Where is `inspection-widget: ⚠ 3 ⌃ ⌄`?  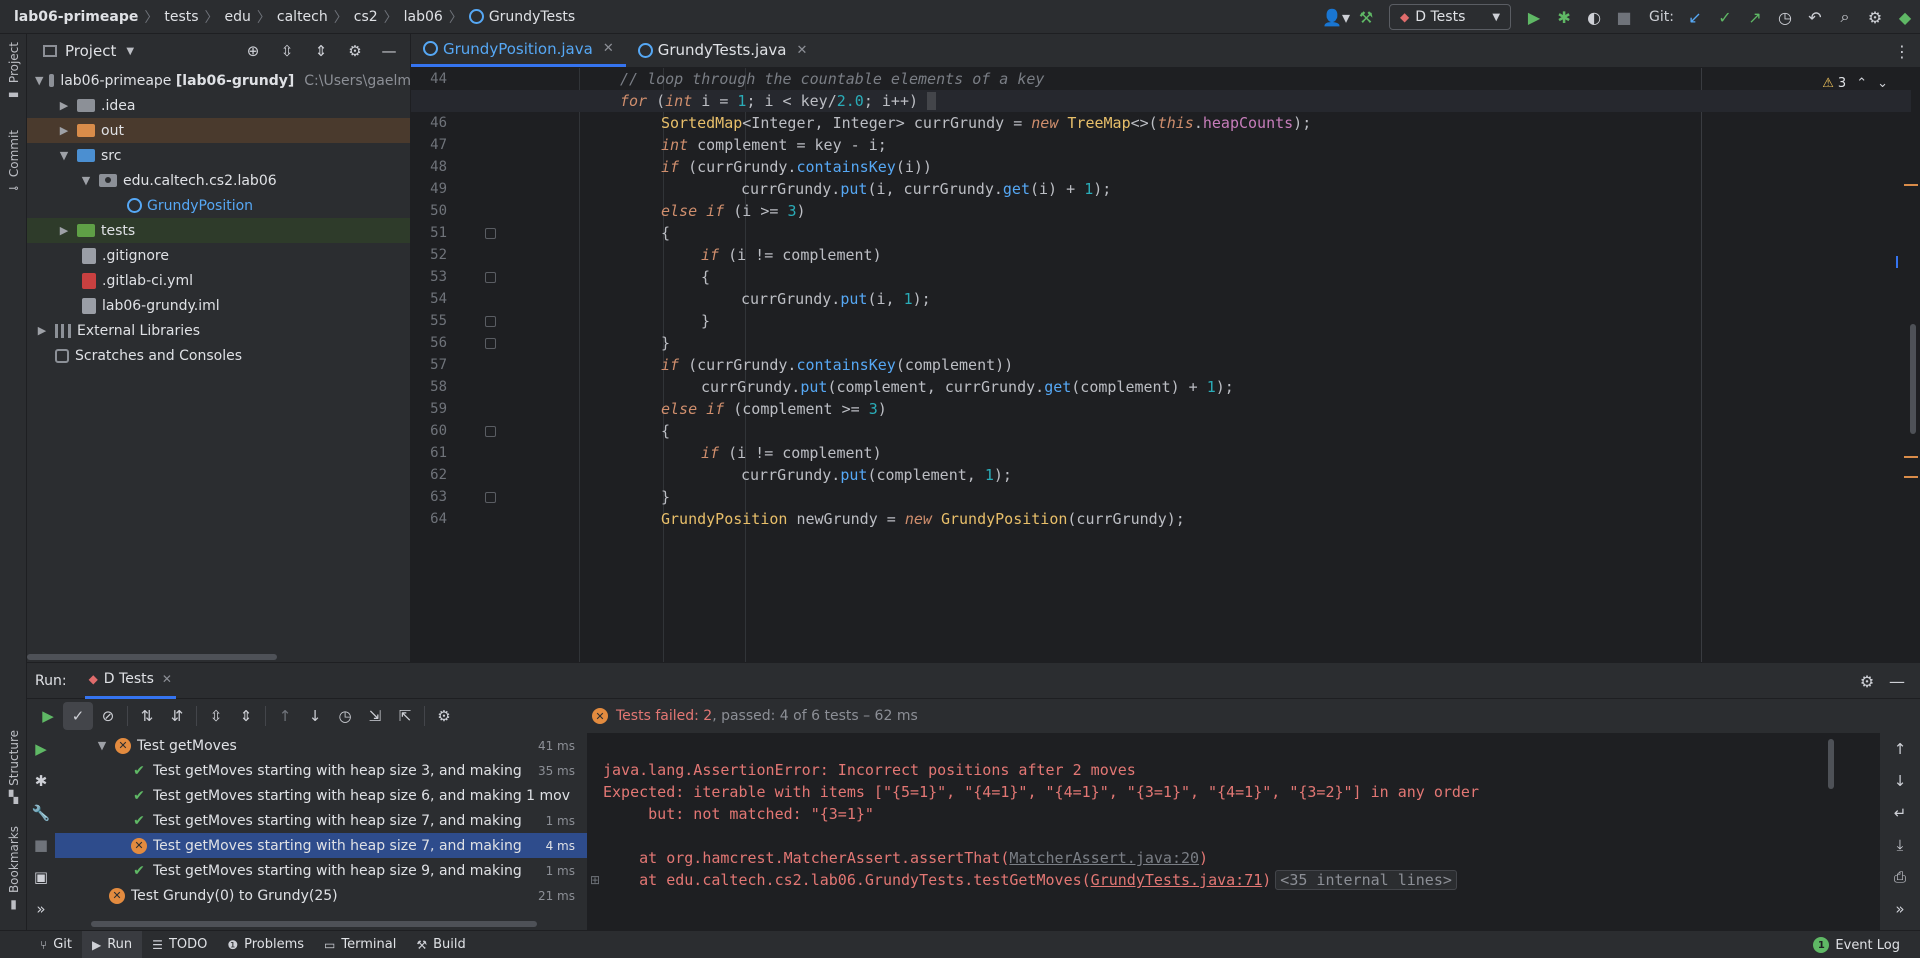
inspection-widget: ⚠ 3 ⌃ ⌄ is located at coordinates (1855, 83).